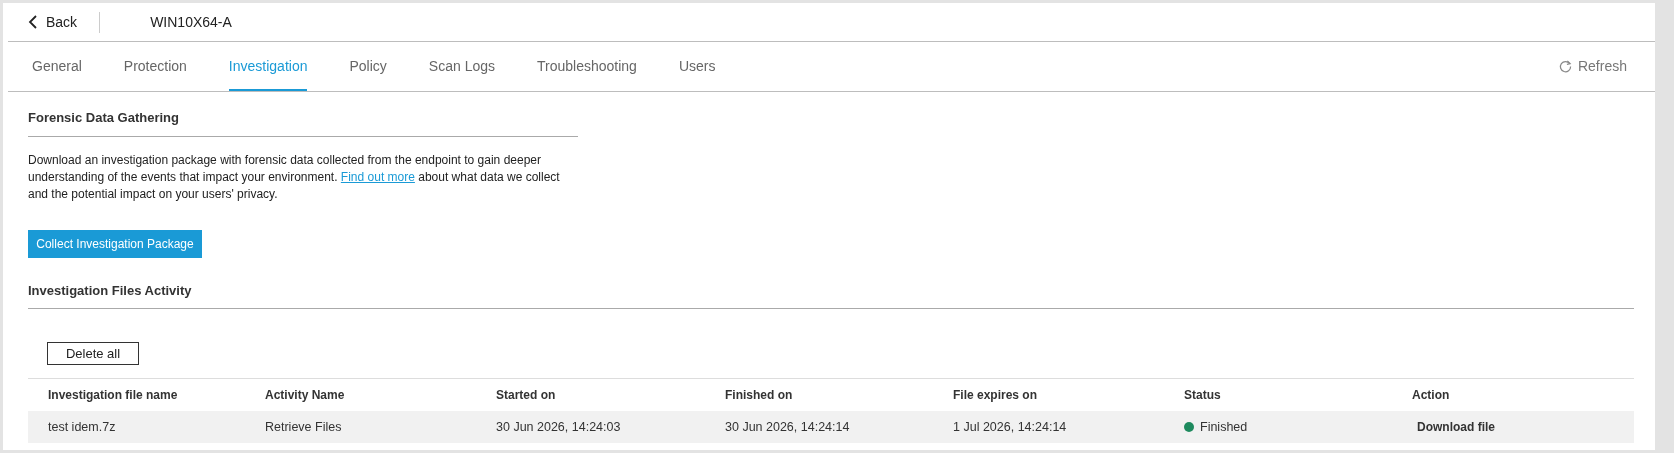 Image resolution: width=1674 pixels, height=453 pixels. Describe the element at coordinates (1565, 66) in the screenshot. I see `refresh-icon` at that location.